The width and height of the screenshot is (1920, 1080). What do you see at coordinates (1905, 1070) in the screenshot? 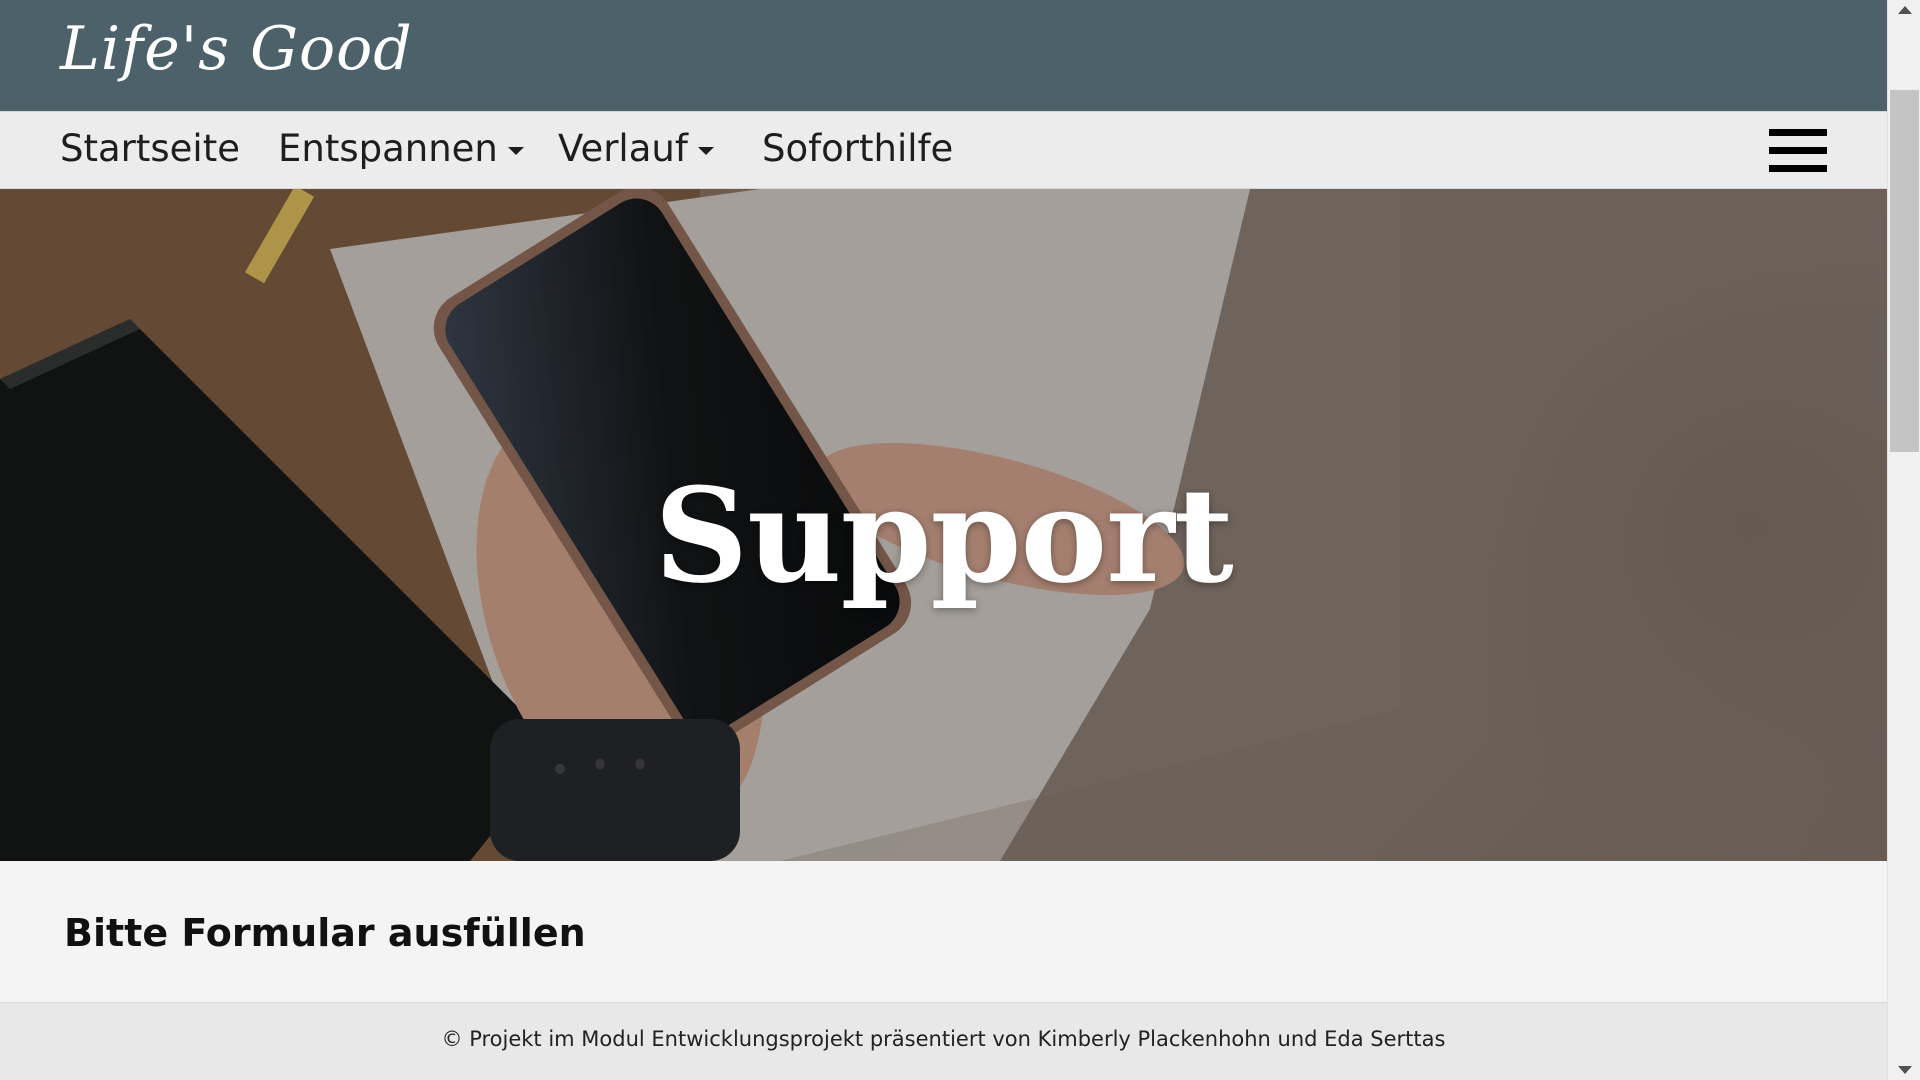
I see `scroll-down-arrow-icon` at bounding box center [1905, 1070].